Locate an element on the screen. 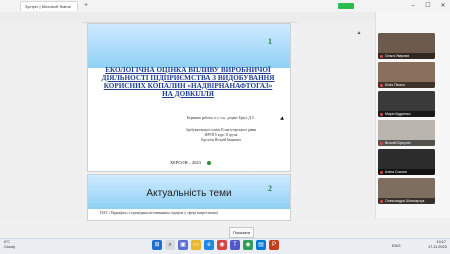 The height and width of the screenshot is (254, 450). participant-tile: Марія Кудренко is located at coordinates (406, 104).